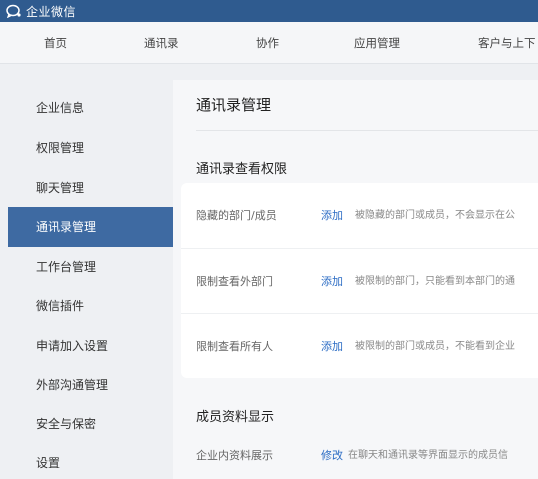  Describe the element at coordinates (332, 215) in the screenshot. I see `add-hidden-members-link: 添加` at that location.